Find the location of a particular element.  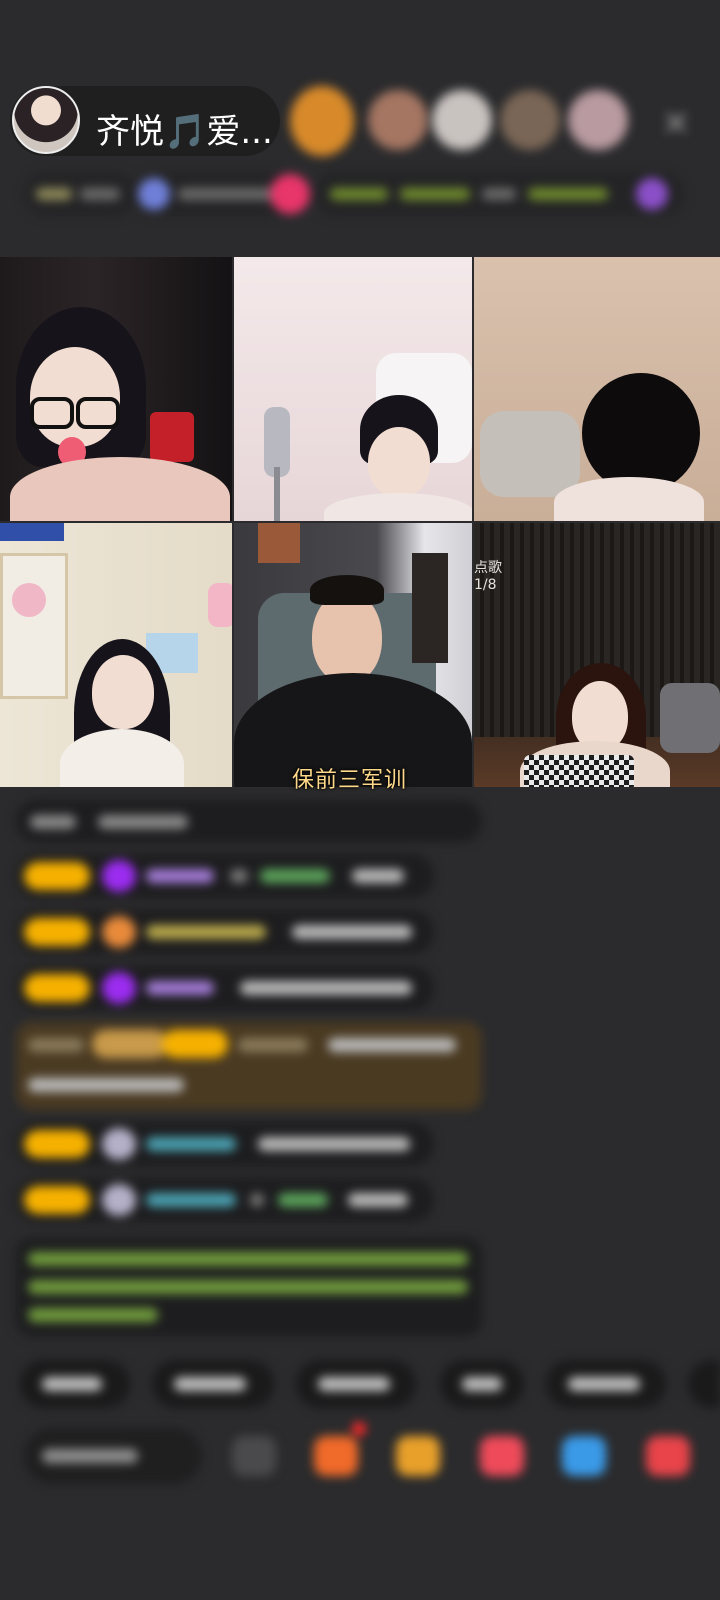

video-caption: 保前三军训 is located at coordinates (350, 780).